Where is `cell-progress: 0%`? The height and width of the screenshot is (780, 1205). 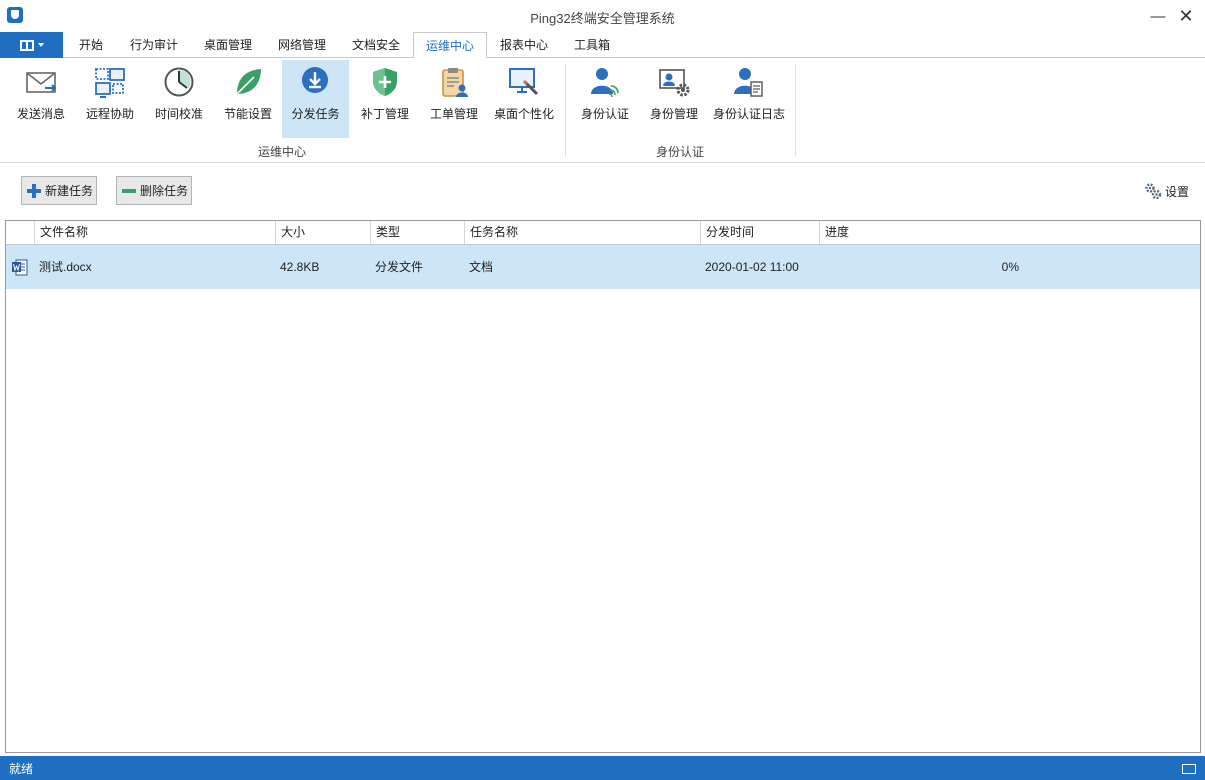
cell-progress: 0% is located at coordinates (1010, 267).